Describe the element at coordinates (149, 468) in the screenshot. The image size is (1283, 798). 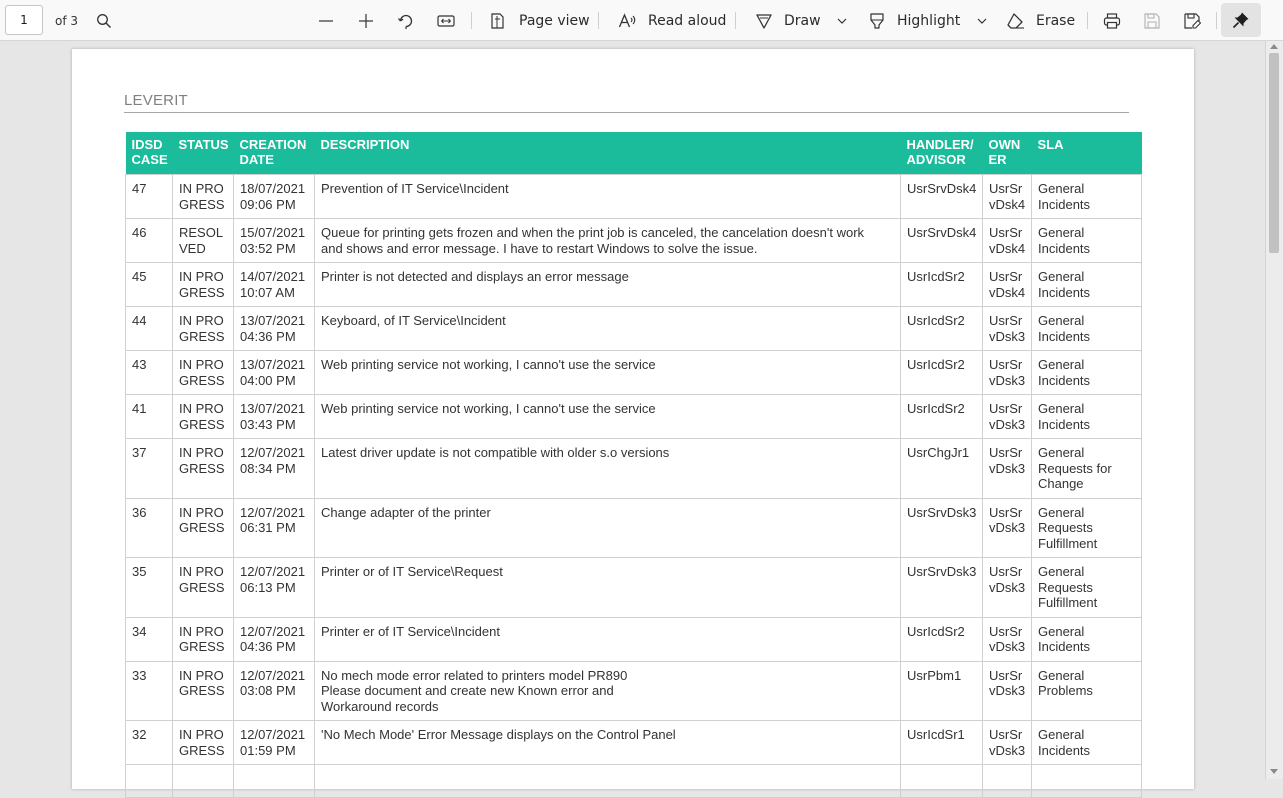
I see `cell-case: 37` at that location.